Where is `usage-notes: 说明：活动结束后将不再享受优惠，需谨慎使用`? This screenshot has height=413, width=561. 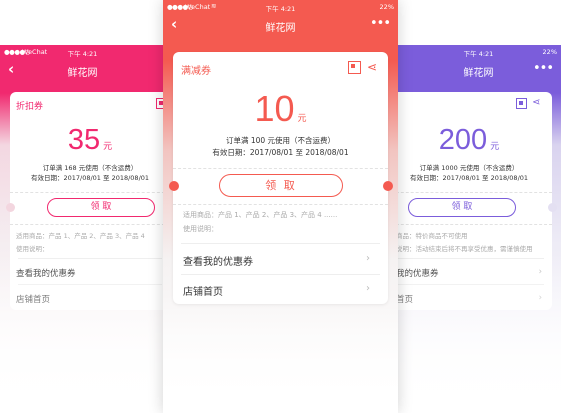 usage-notes: 说明：活动结束后将不再享受优惠，需谨慎使用 is located at coordinates (464, 249).